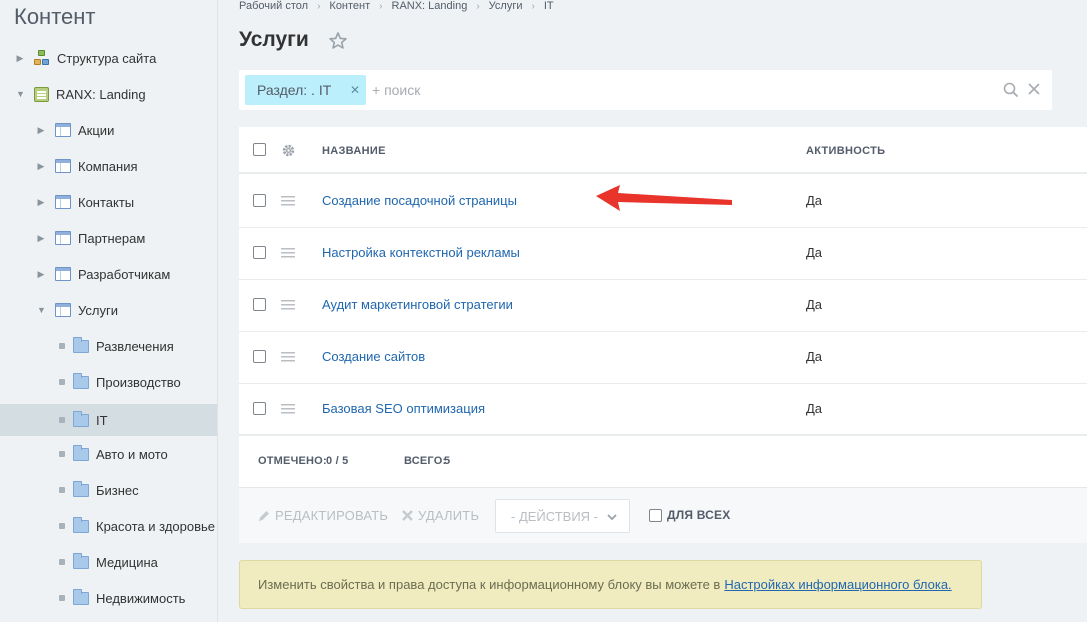 This screenshot has width=1087, height=622. I want to click on for-all-option: ДЛЯ ВСЕХ, so click(689, 515).